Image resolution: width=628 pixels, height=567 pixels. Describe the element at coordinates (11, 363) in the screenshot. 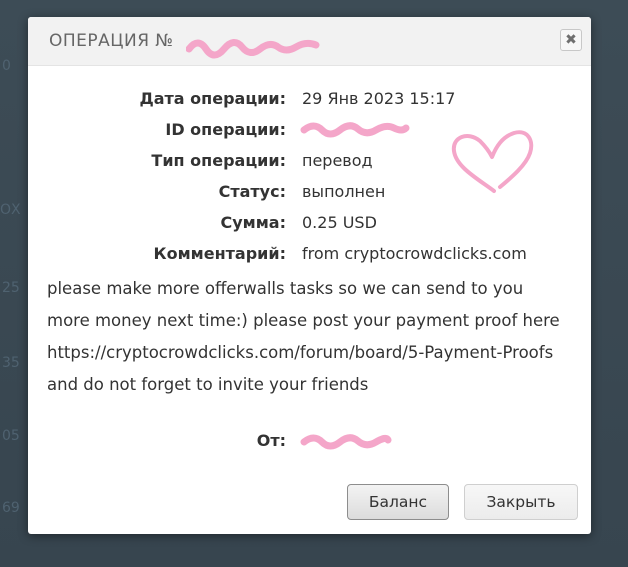

I see `background-text: 35` at that location.